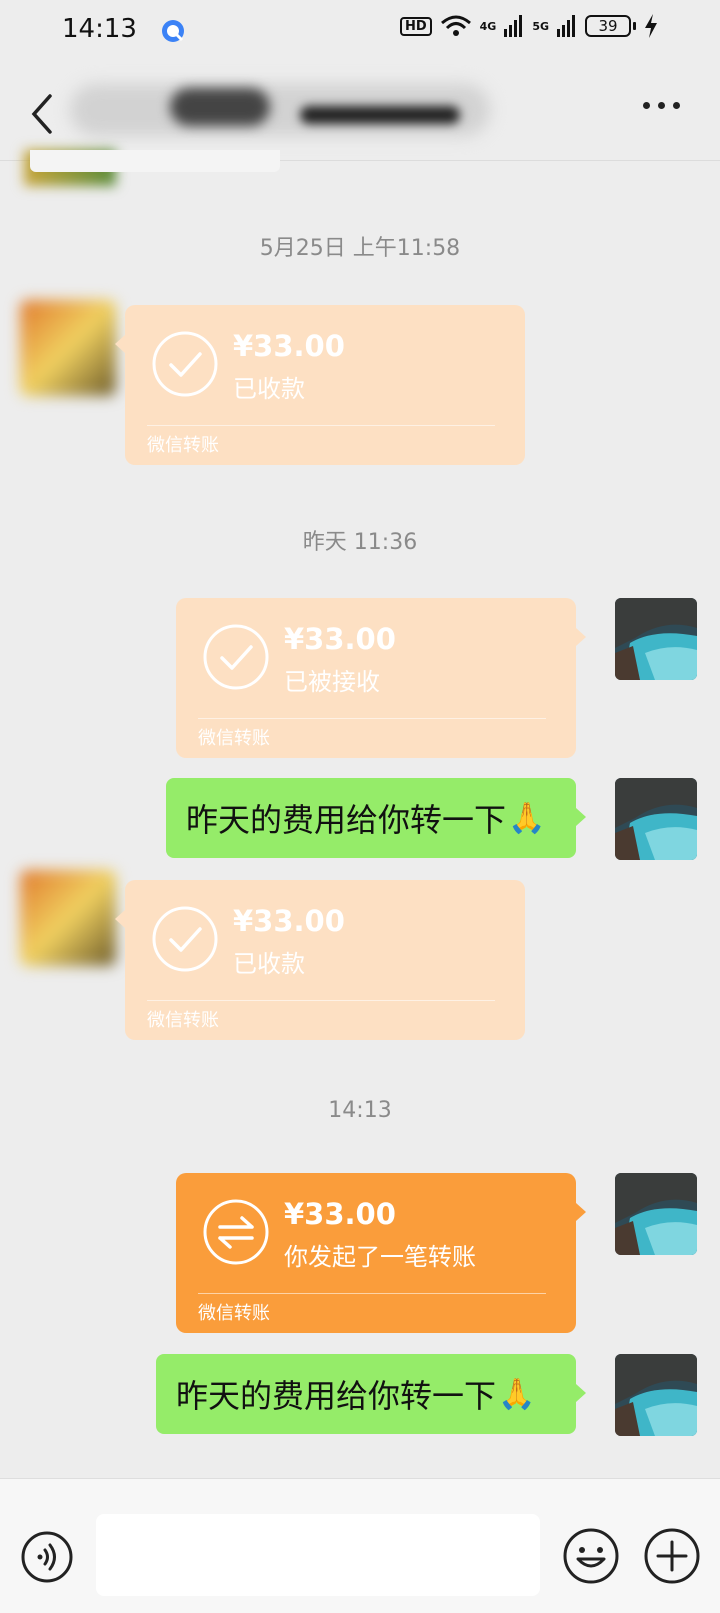 Image resolution: width=720 pixels, height=1613 pixels. What do you see at coordinates (415, 26) in the screenshot?
I see `hd-badge: HD` at bounding box center [415, 26].